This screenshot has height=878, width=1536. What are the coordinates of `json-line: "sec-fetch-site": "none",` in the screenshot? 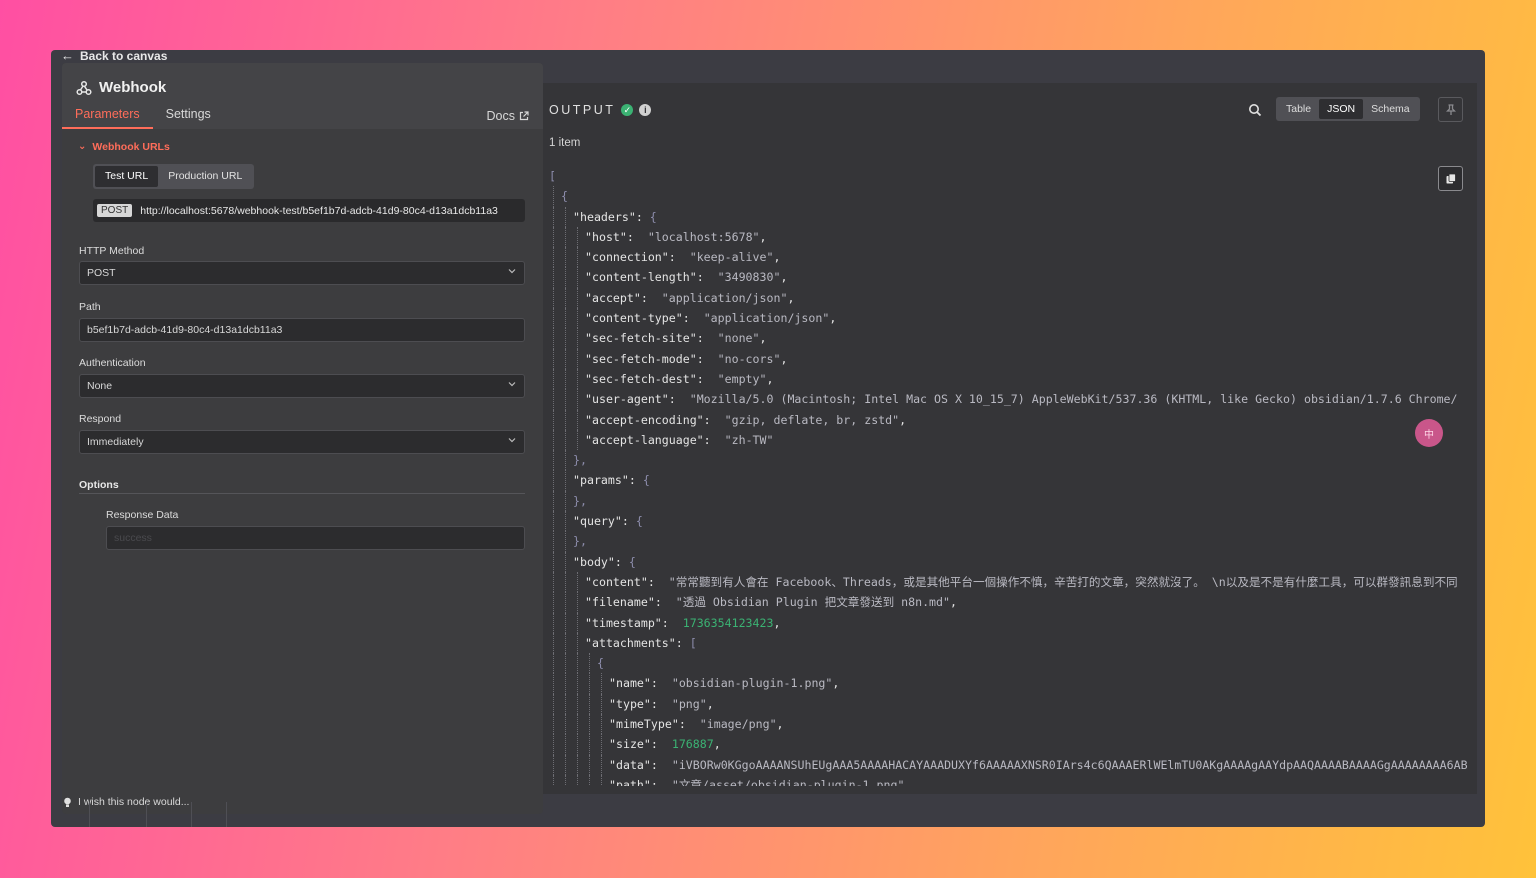 It's located at (1013, 338).